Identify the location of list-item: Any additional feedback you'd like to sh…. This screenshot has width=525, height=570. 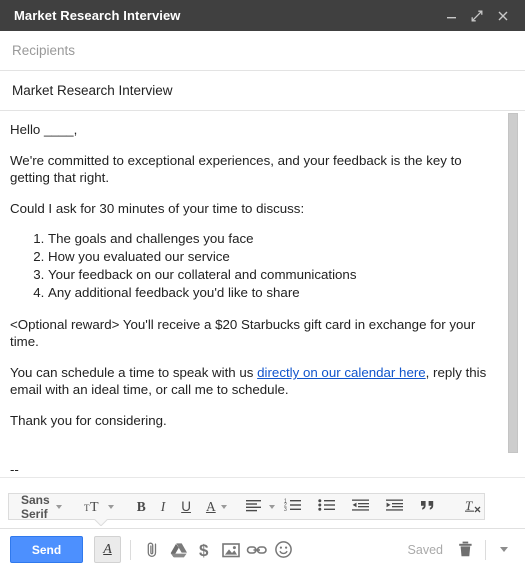
(273, 293).